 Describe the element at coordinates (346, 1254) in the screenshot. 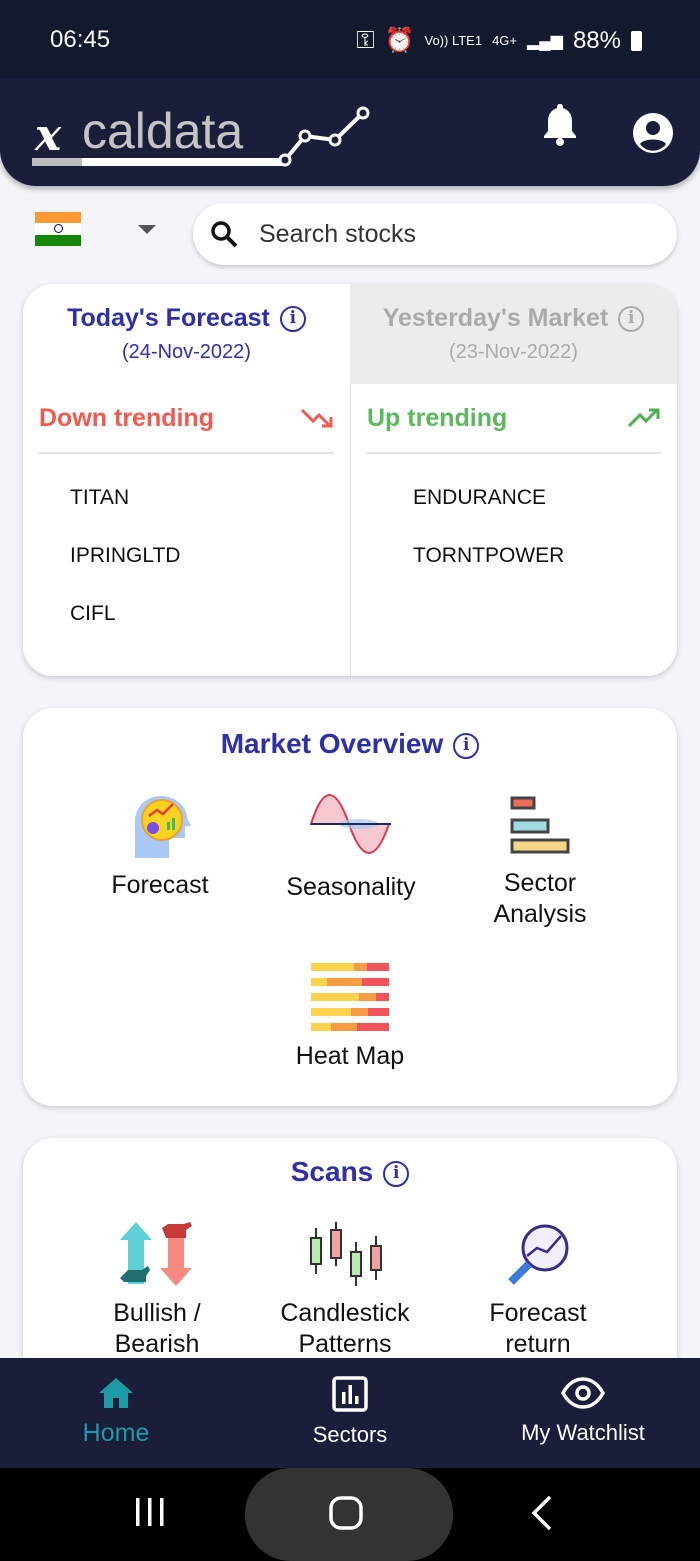

I see `candlestick-icon` at that location.